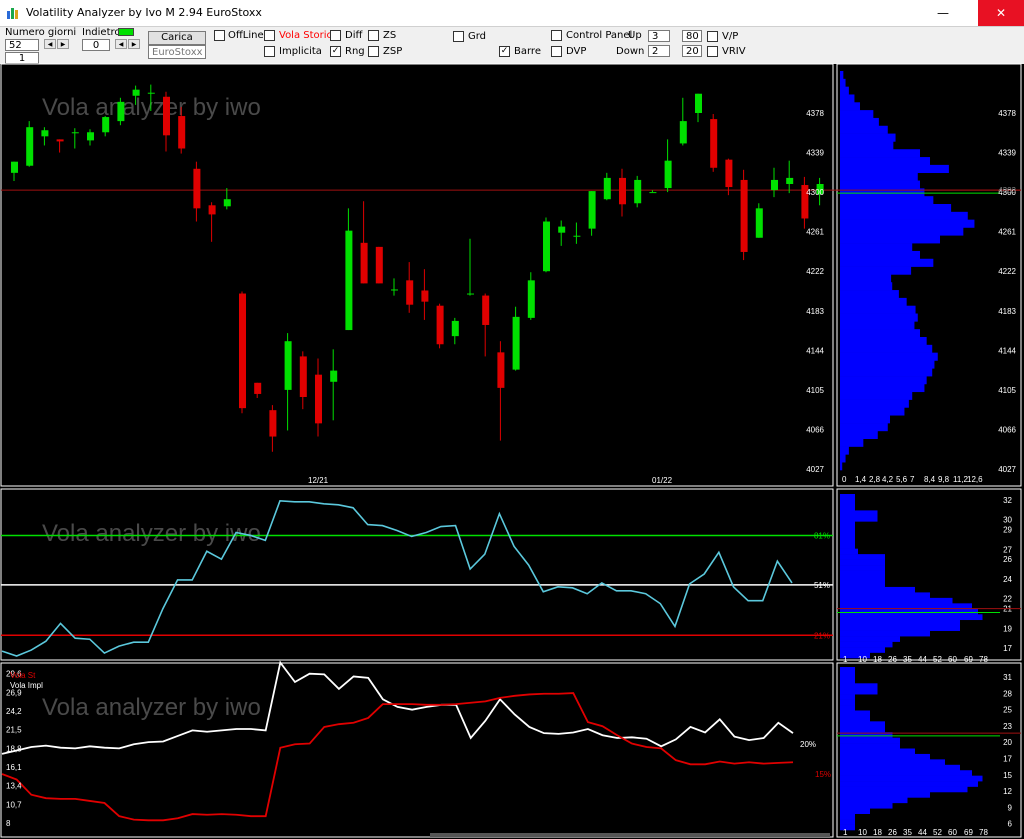 This screenshot has width=1024, height=839. What do you see at coordinates (944, 479) in the screenshot?
I see `profile-x-tick: 9,8` at bounding box center [944, 479].